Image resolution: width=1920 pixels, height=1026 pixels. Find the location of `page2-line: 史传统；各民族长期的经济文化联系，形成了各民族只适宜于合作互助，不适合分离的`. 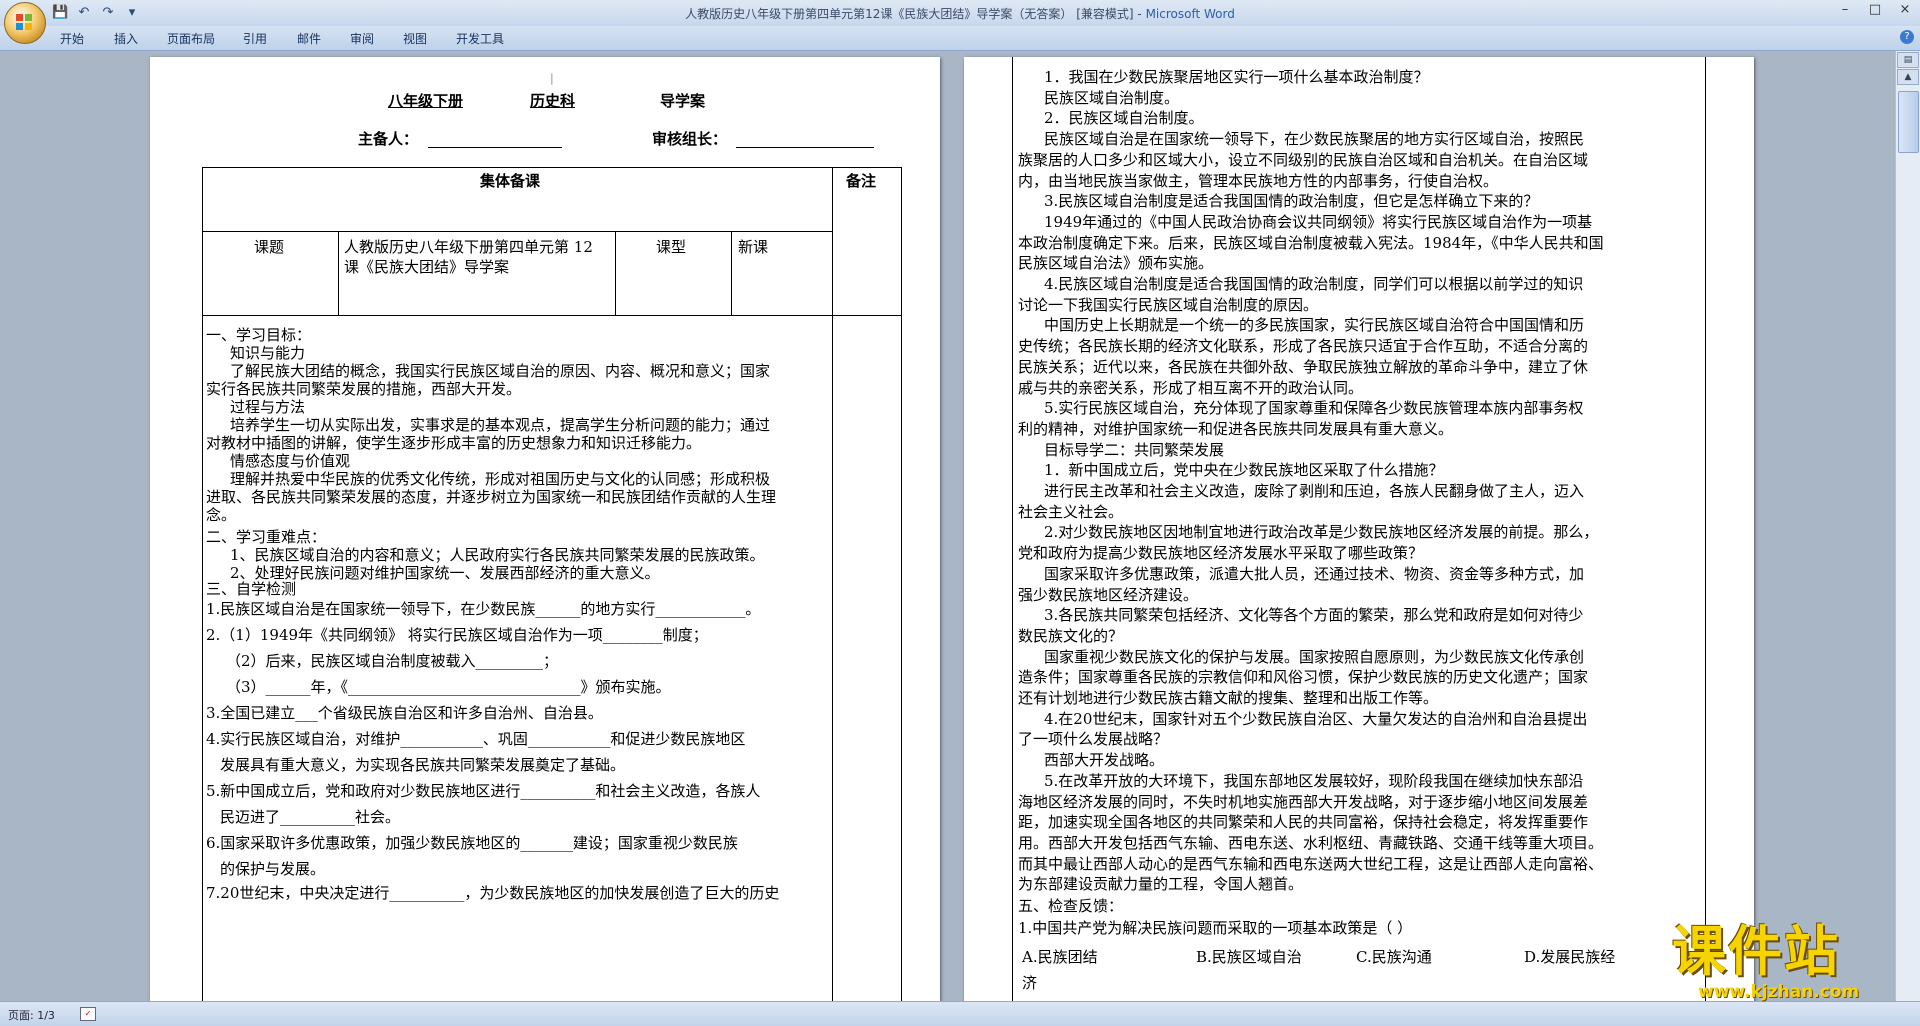

page2-line: 史传统；各民族长期的经济文化联系，形成了各民族只适宜于合作互助，不适合分离的 is located at coordinates (1303, 346).